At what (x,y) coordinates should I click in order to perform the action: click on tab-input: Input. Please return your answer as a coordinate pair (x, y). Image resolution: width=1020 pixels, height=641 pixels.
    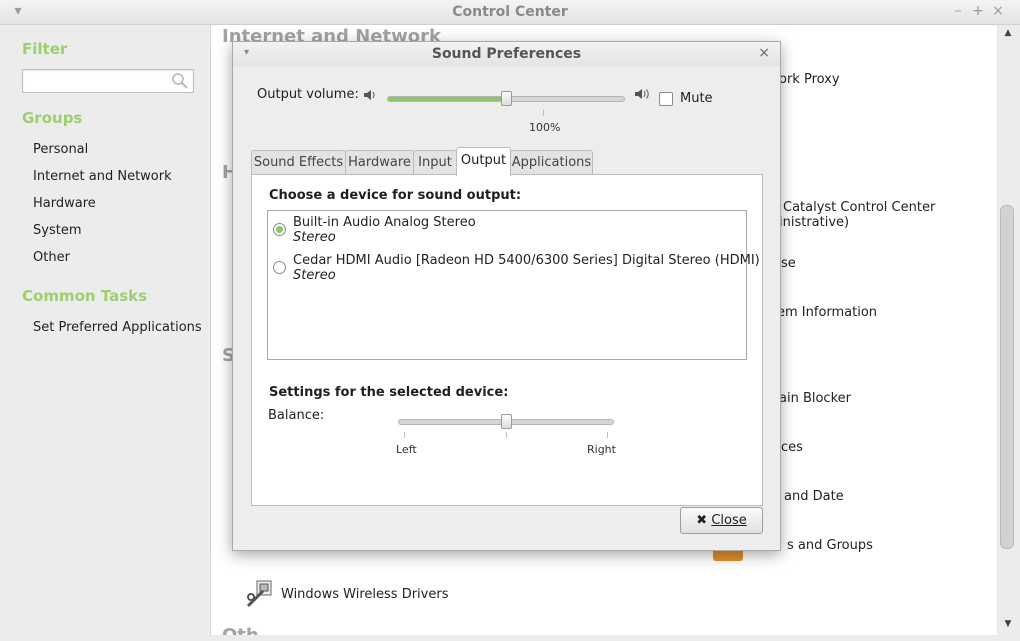
    Looking at the image, I should click on (435, 162).